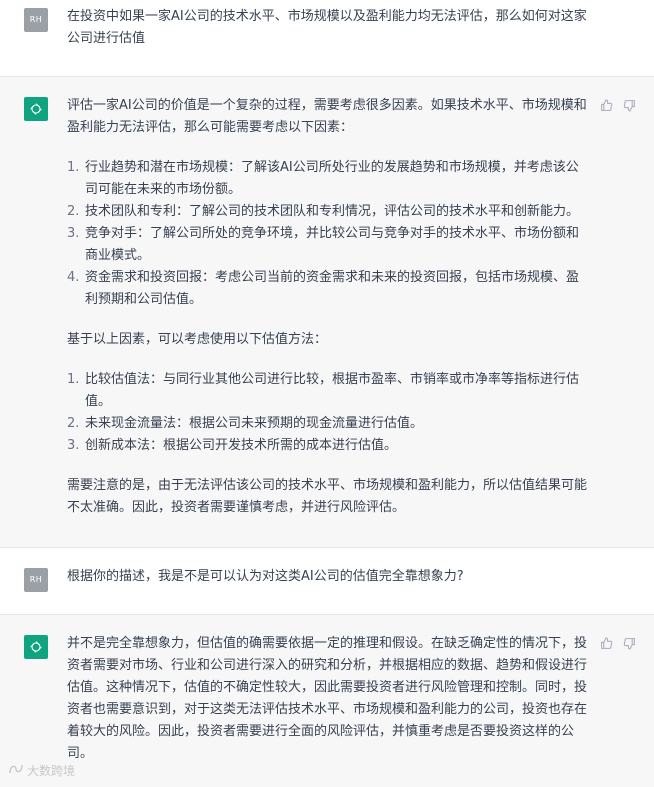 The height and width of the screenshot is (787, 654). I want to click on list-item: 2. 技术团队和专利：了解公司的技术团队和专利情况，评估公司的技术水平和创新能力。, so click(323, 211).